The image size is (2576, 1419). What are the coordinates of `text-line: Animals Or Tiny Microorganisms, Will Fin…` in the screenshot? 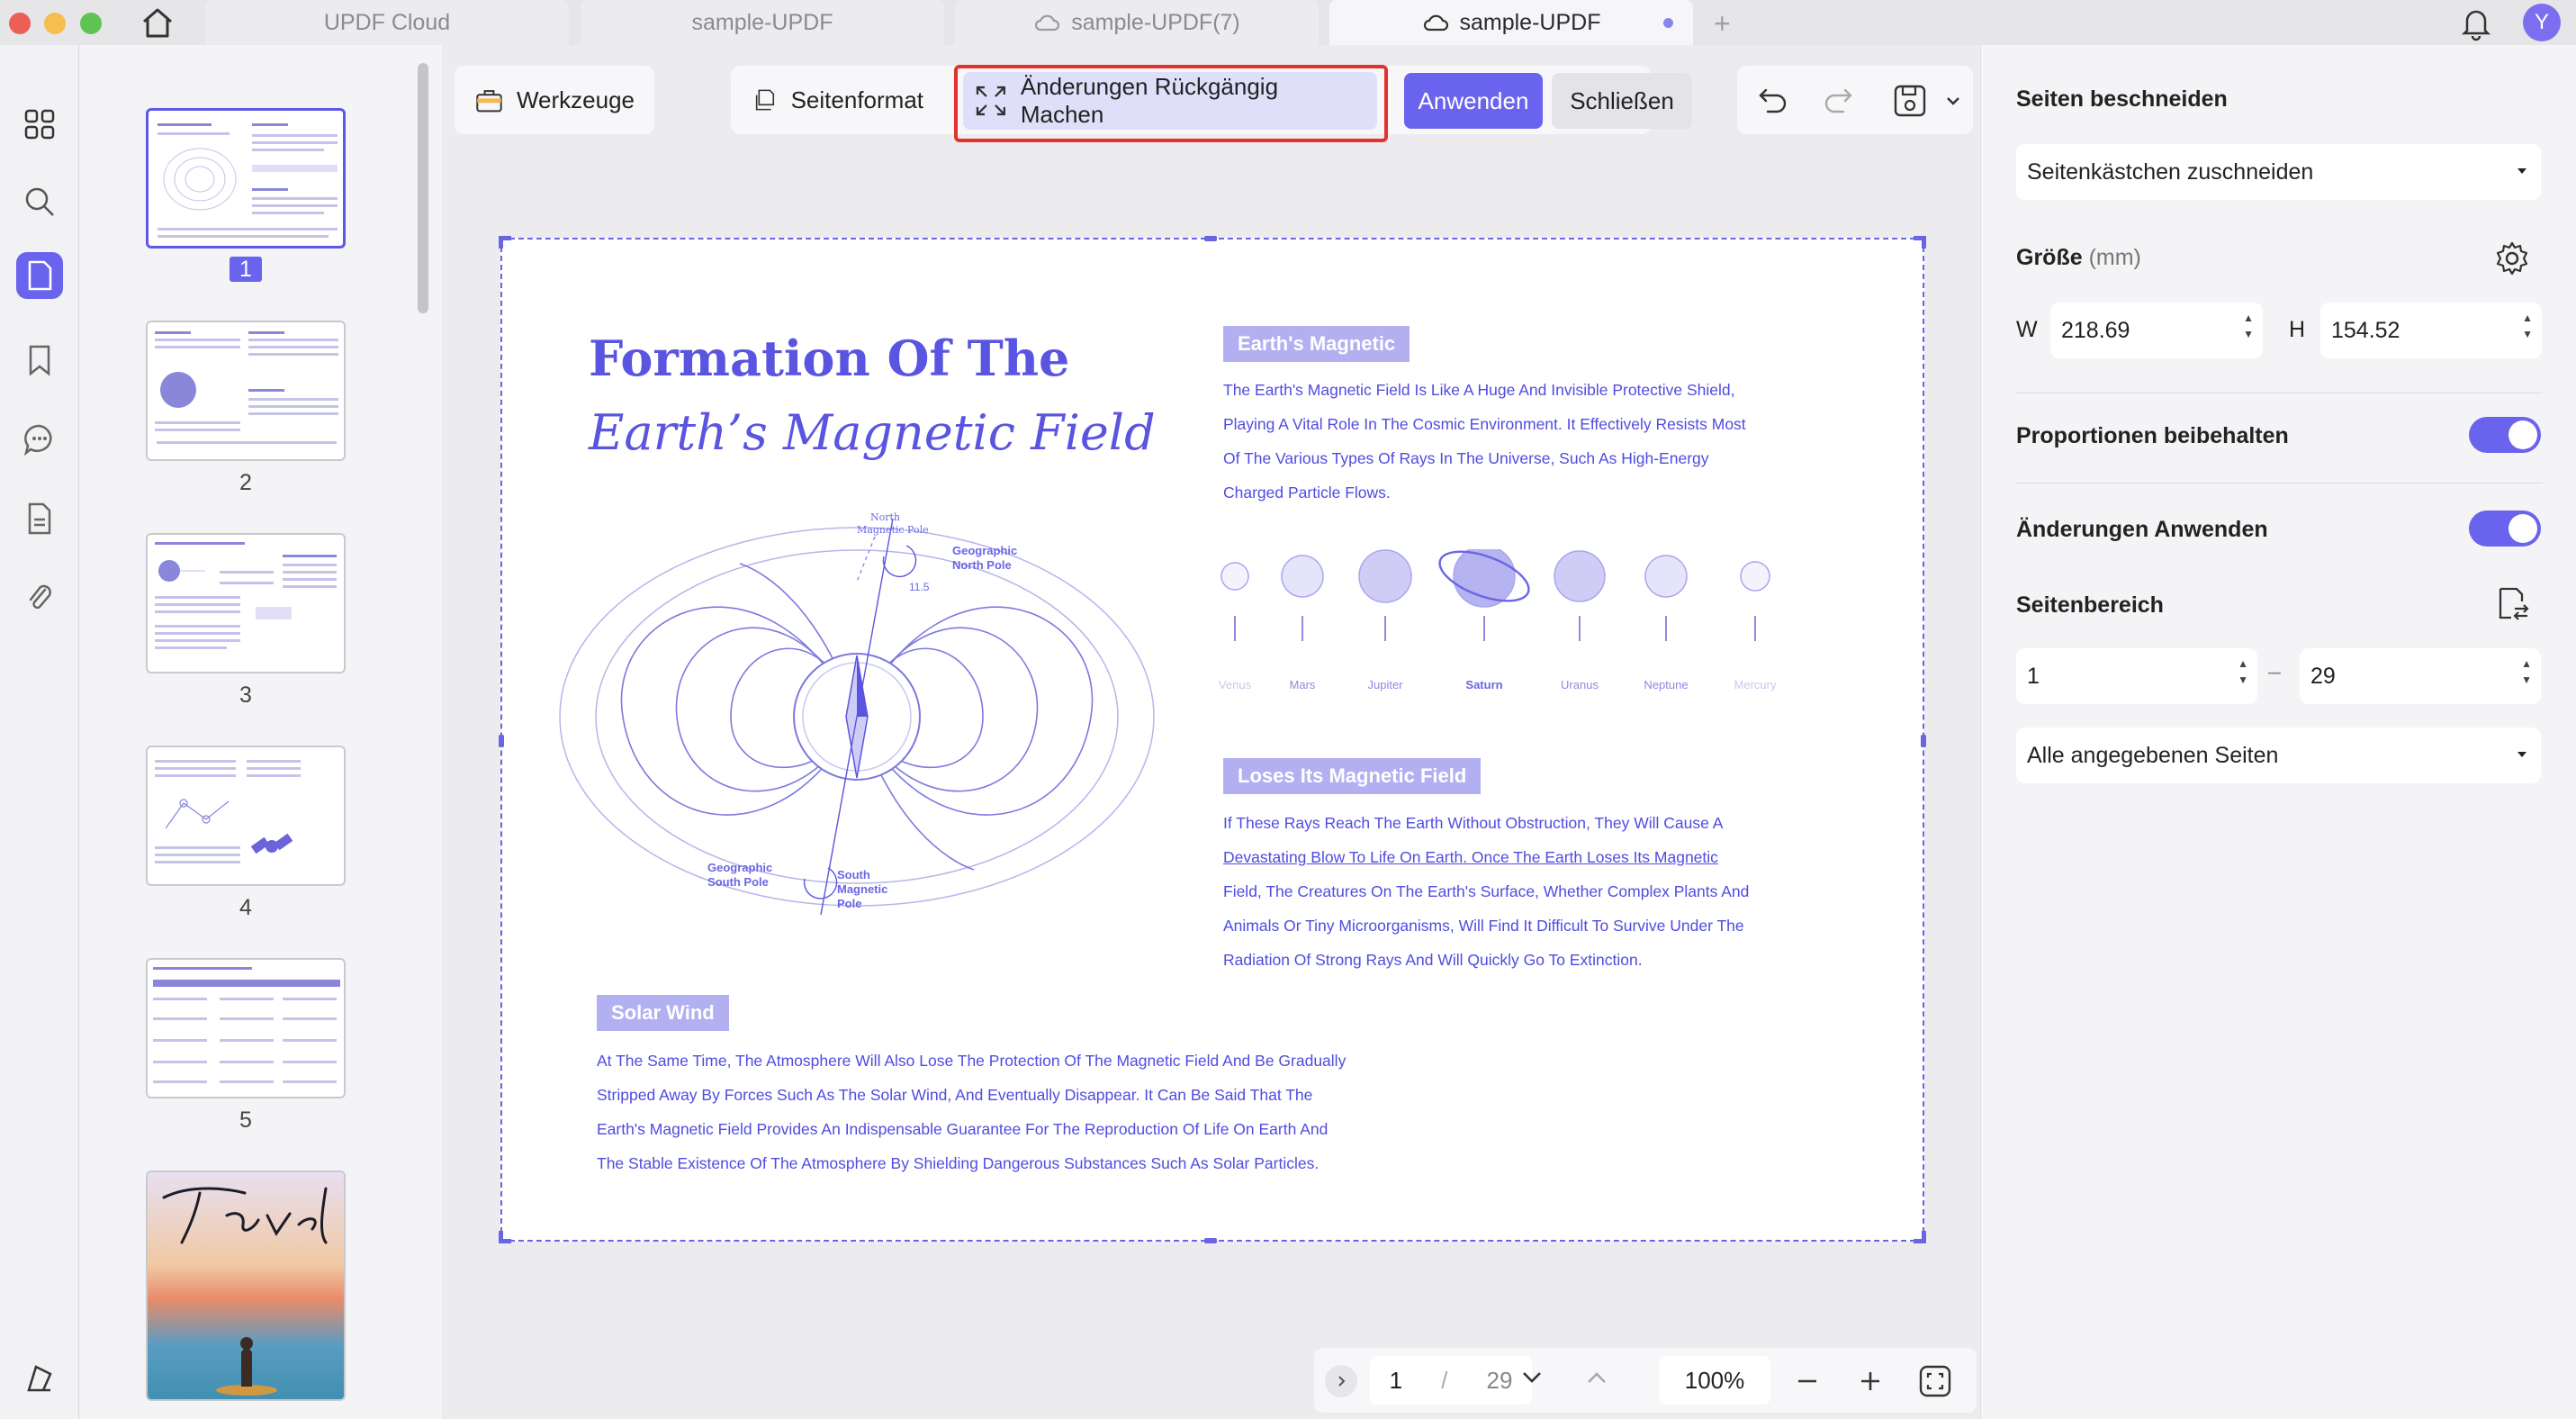 It's located at (1483, 926).